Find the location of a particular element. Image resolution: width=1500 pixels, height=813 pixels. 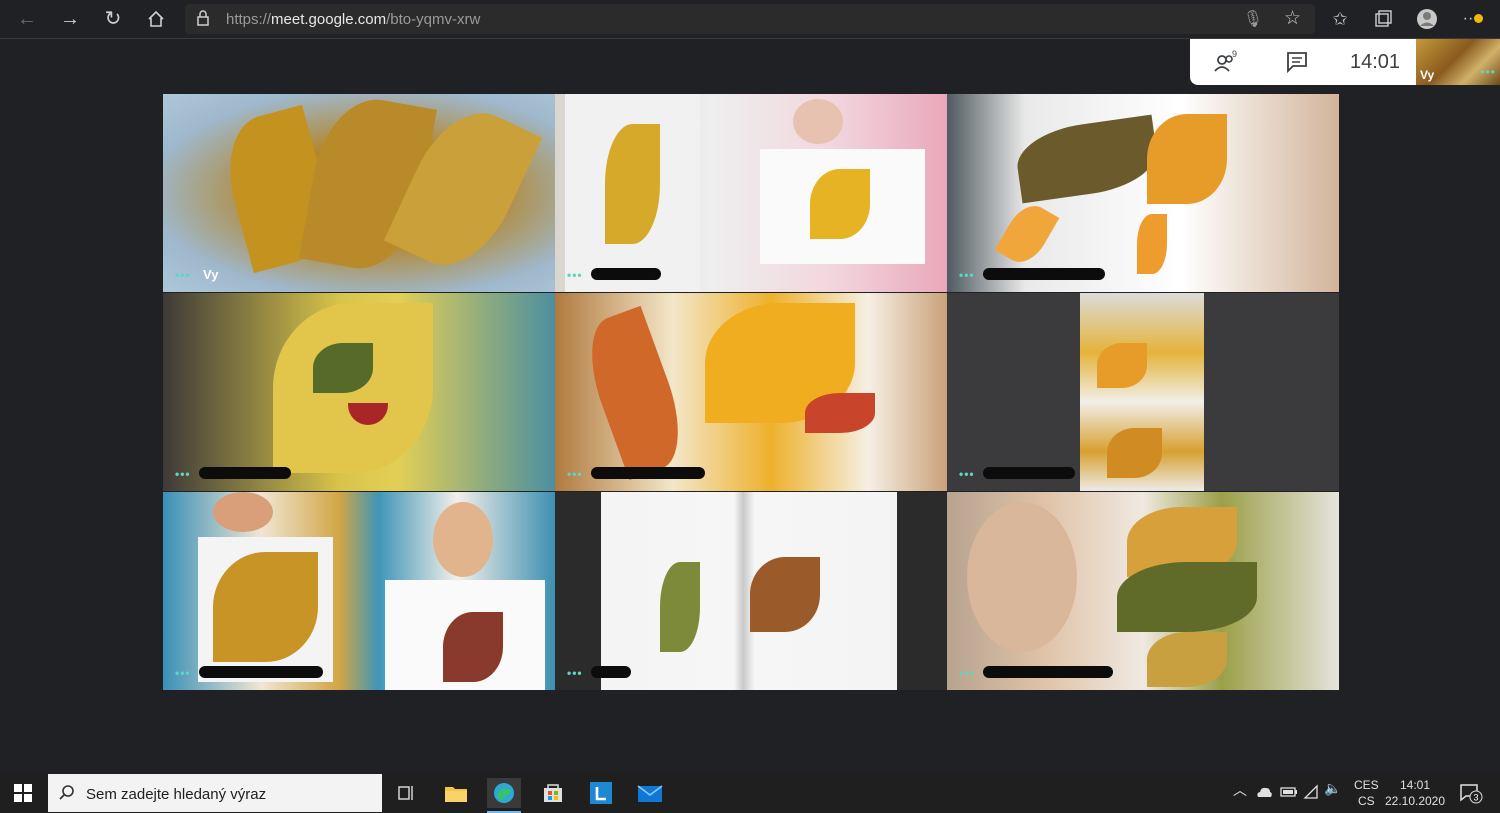

reload-icon: ↻ is located at coordinates (113, 19).